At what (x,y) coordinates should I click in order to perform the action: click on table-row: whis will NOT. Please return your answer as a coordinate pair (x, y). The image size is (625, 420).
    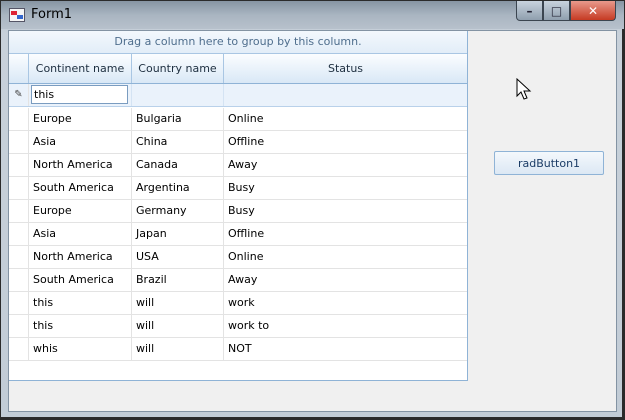
    Looking at the image, I should click on (238, 349).